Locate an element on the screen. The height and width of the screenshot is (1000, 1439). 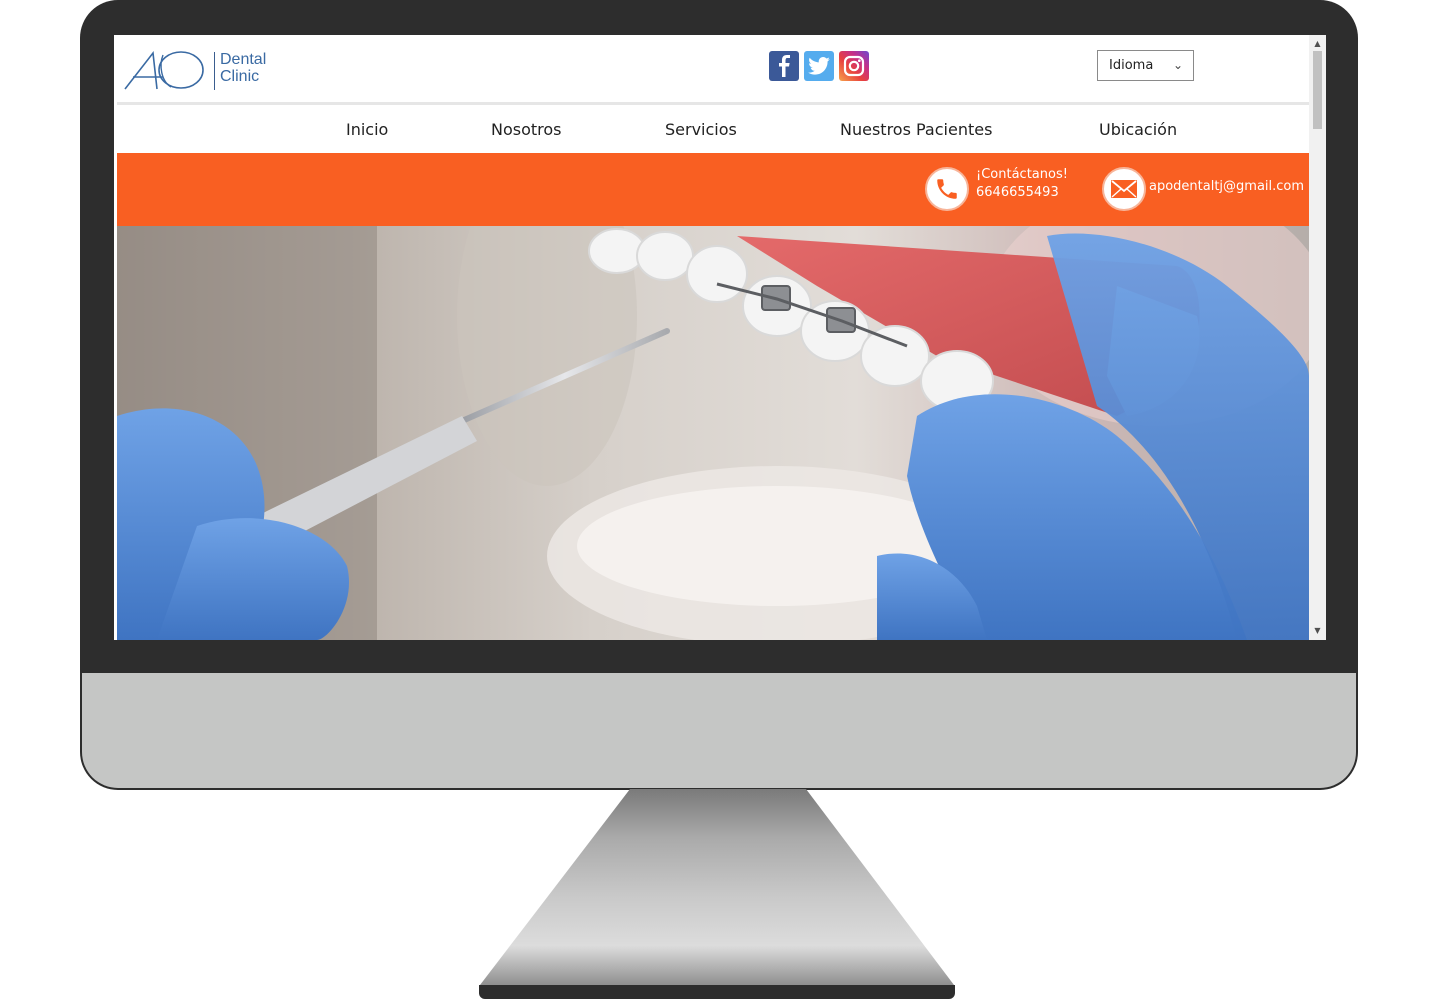
logo-divider is located at coordinates (214, 71).